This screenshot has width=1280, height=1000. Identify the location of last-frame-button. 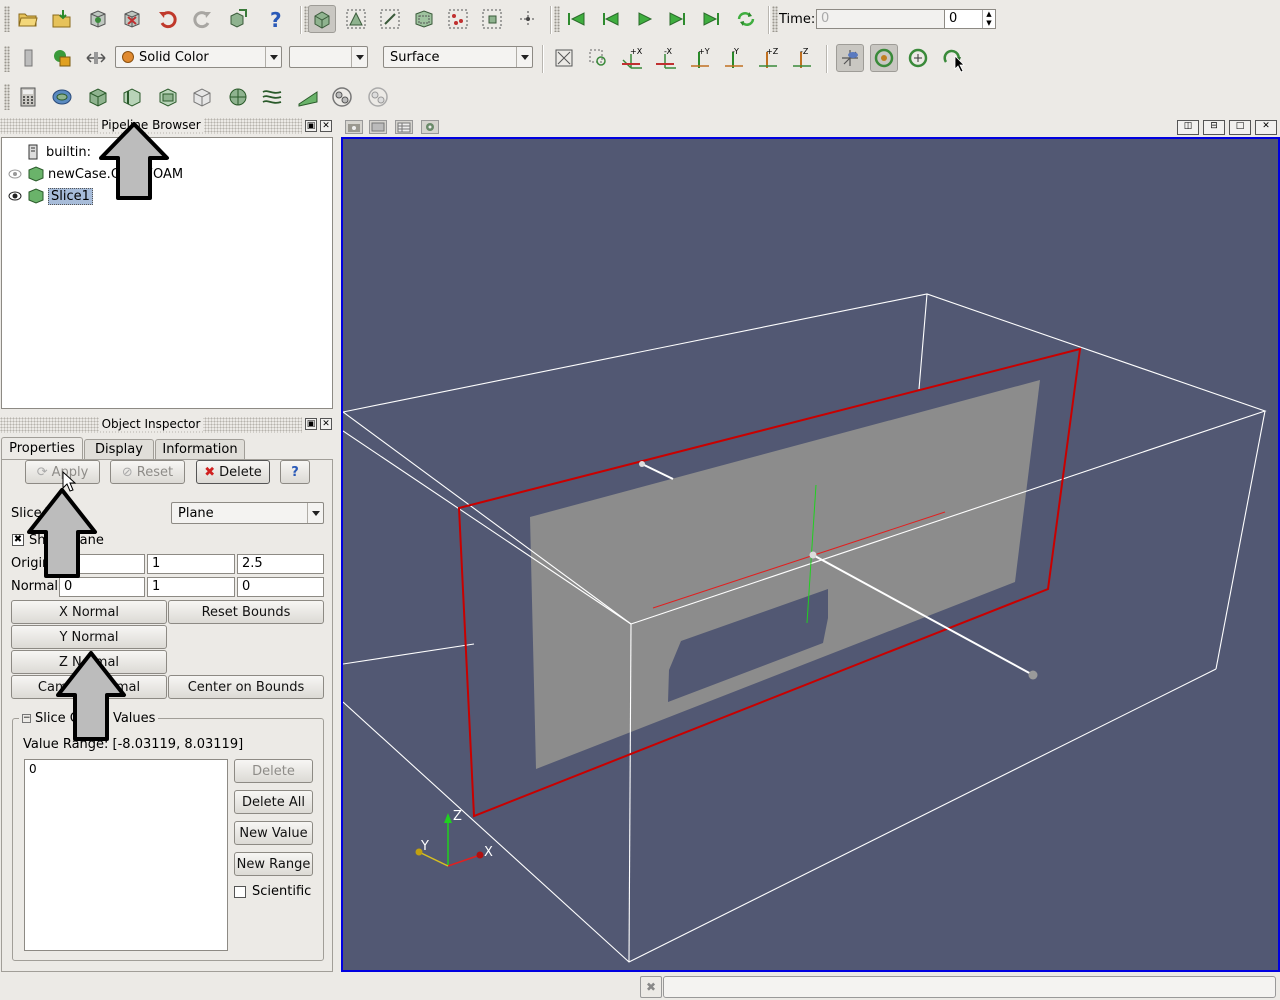
(712, 19).